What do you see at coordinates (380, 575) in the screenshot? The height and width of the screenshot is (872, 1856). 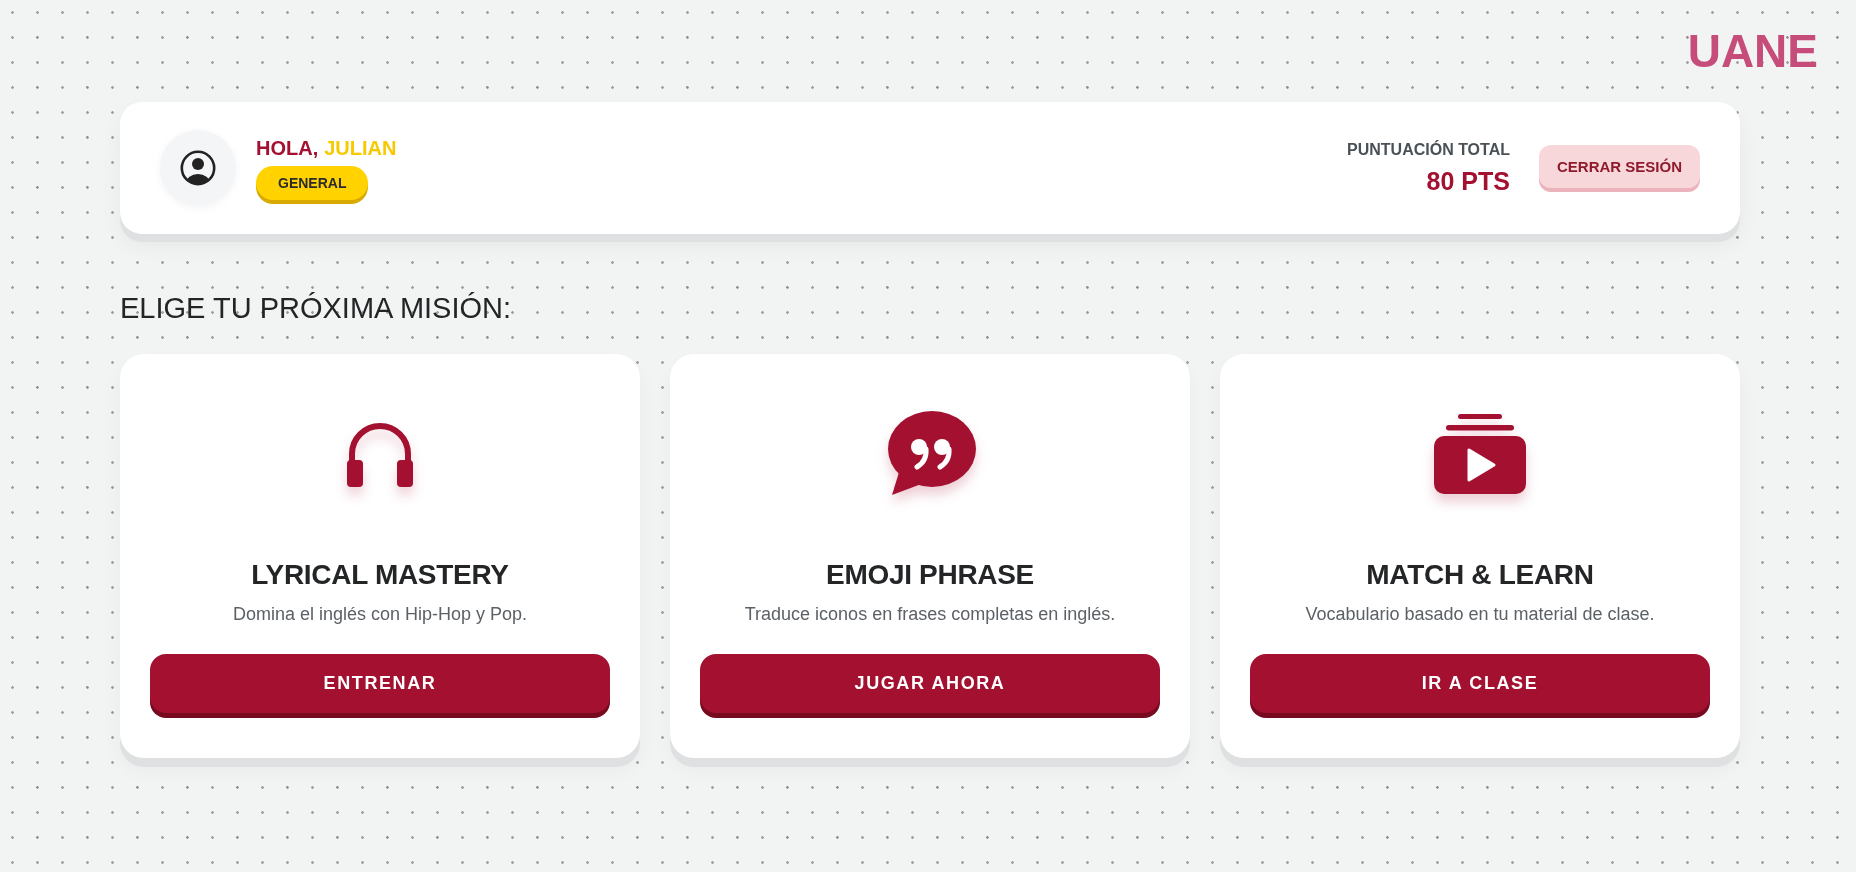 I see `mission-title: LYRICAL MASTERY` at bounding box center [380, 575].